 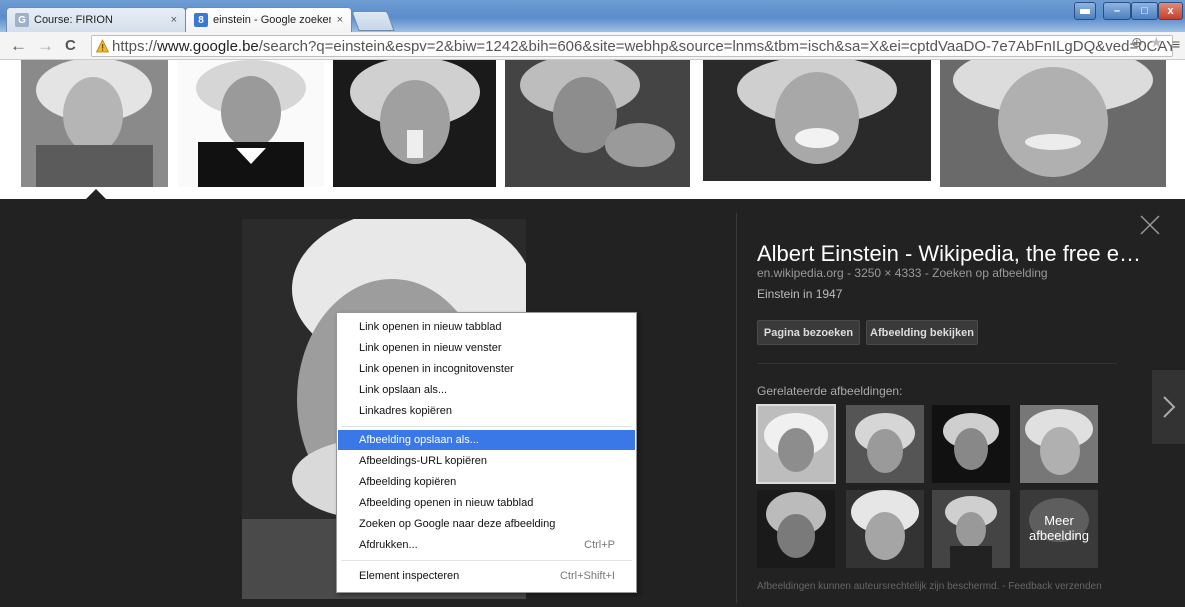 I want to click on zoom-icon: ⊕, so click(x=1137, y=42).